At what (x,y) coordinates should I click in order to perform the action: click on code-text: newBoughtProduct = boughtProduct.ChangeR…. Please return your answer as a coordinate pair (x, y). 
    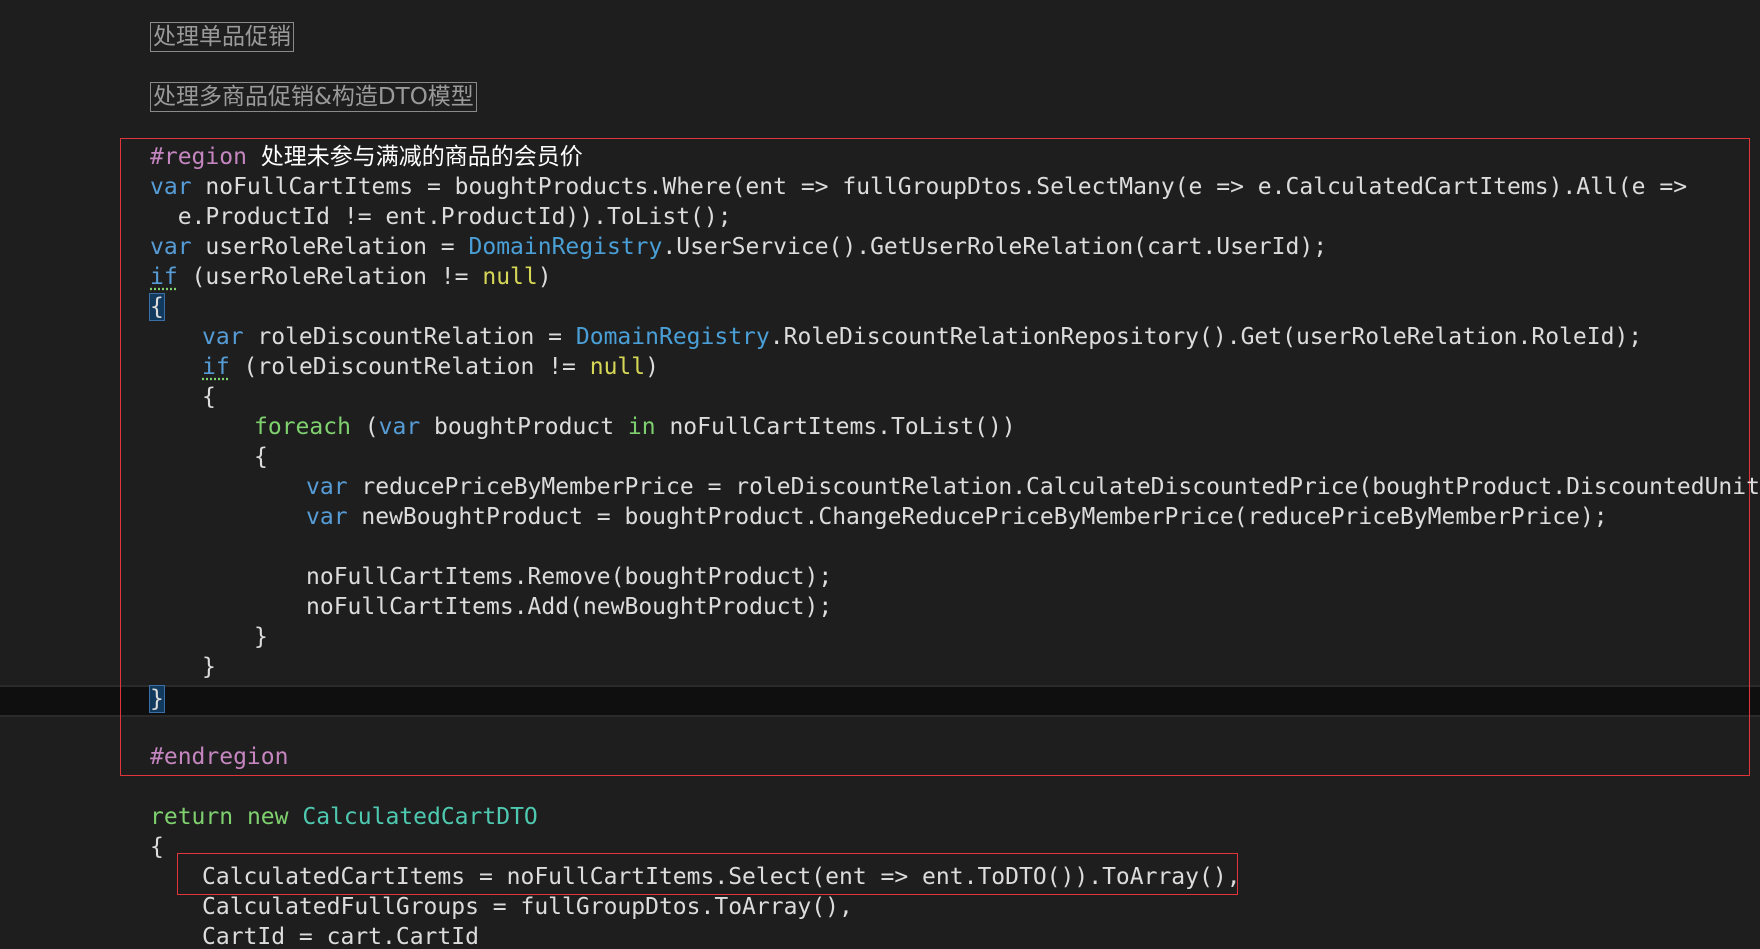
    Looking at the image, I should click on (977, 517).